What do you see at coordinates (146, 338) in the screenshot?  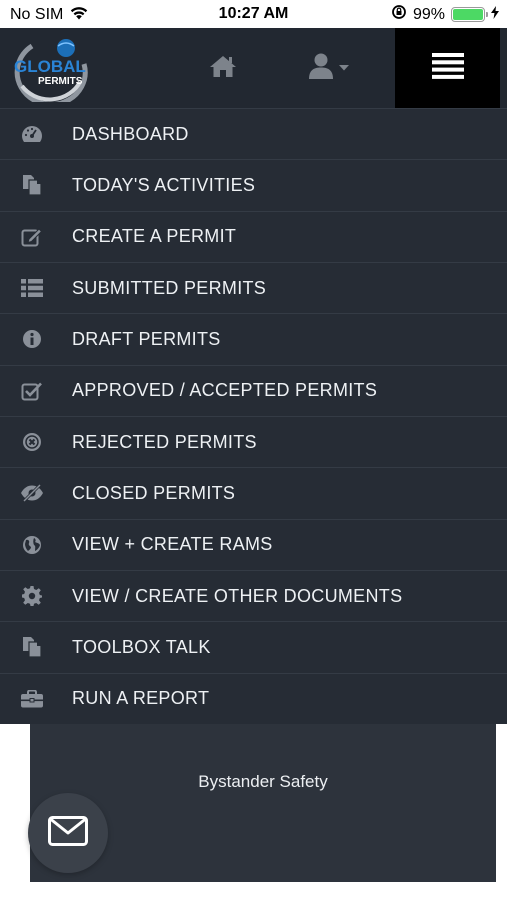 I see `menu-item-label: DRAFT PERMITS` at bounding box center [146, 338].